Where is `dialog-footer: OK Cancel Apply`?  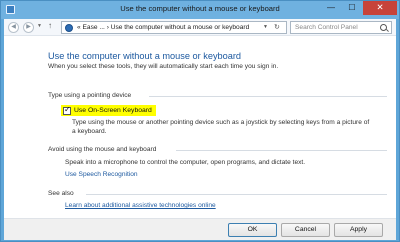 dialog-footer: OK Cancel Apply is located at coordinates (200, 229).